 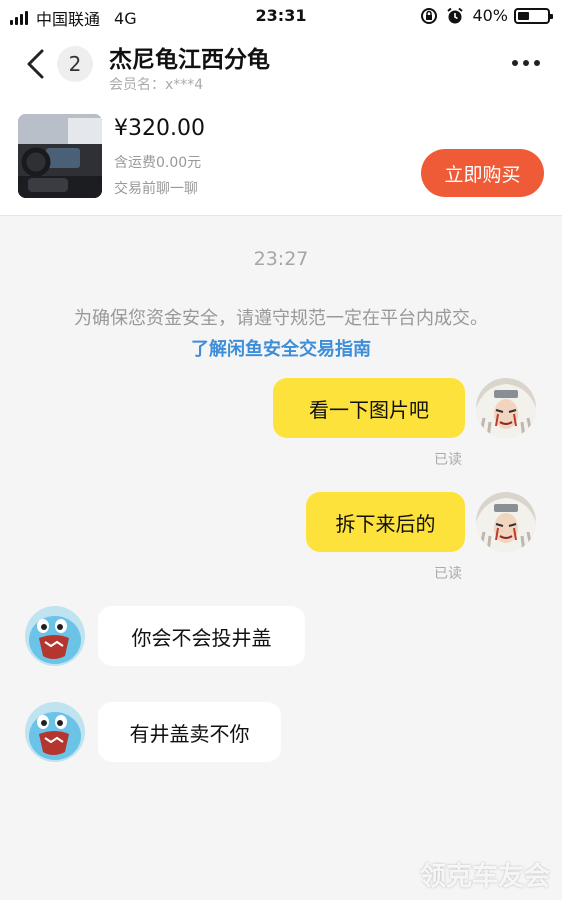 I want to click on alarm-icon, so click(x=455, y=16).